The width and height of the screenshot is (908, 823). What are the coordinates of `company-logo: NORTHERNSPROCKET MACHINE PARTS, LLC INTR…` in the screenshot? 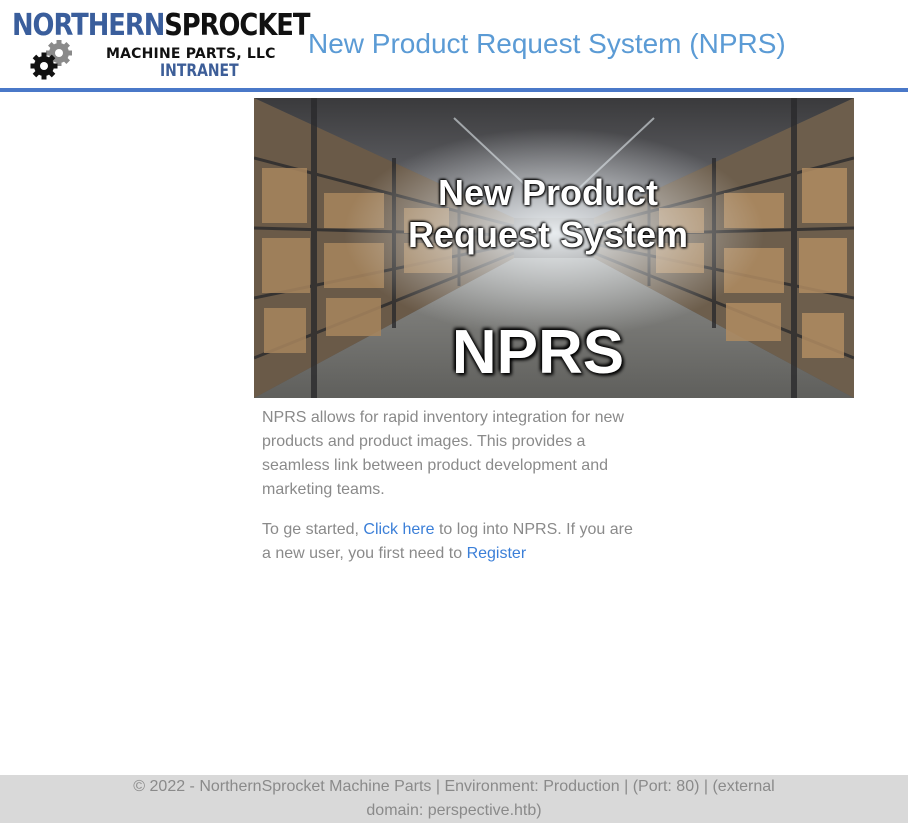 It's located at (161, 45).